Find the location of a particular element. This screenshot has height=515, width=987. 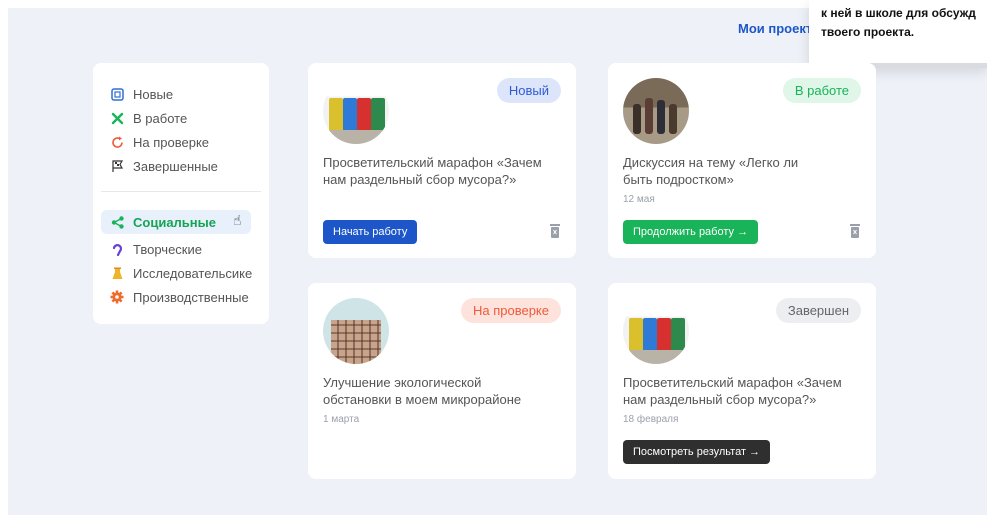

hand-cursor-icon: ☝ is located at coordinates (237, 220).